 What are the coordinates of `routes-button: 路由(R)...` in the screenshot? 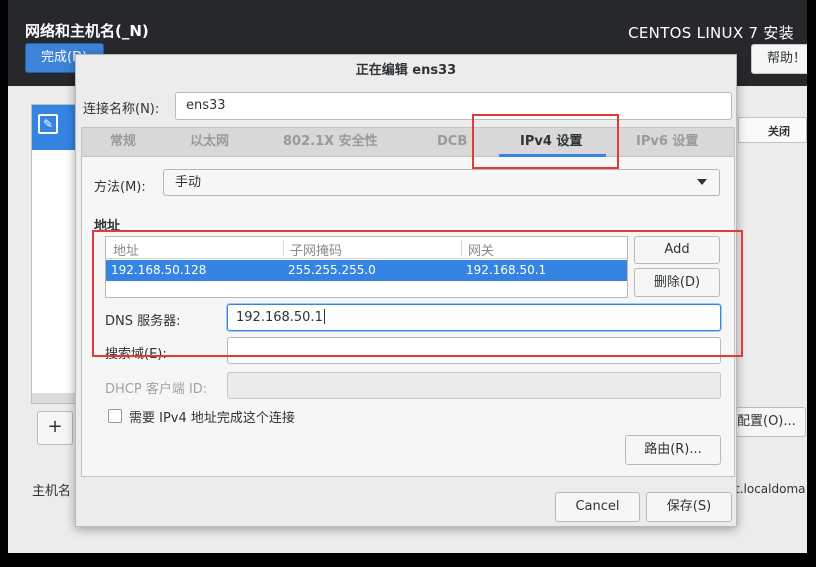 It's located at (673, 450).